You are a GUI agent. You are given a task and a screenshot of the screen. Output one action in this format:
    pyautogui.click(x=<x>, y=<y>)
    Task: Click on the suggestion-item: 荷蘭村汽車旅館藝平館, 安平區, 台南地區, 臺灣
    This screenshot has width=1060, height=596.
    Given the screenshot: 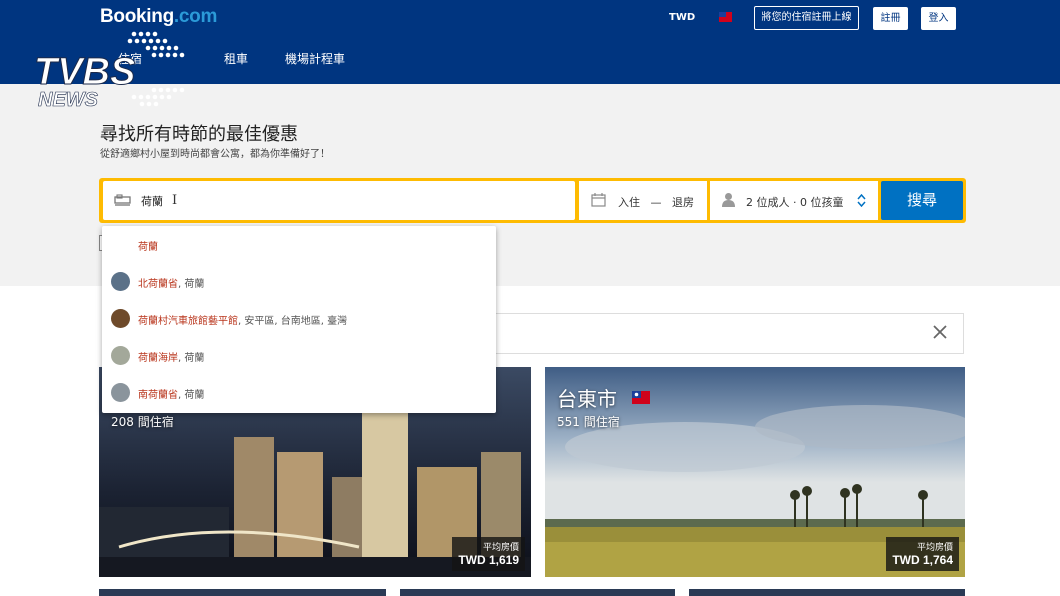 What is the action you would take?
    pyautogui.click(x=299, y=319)
    